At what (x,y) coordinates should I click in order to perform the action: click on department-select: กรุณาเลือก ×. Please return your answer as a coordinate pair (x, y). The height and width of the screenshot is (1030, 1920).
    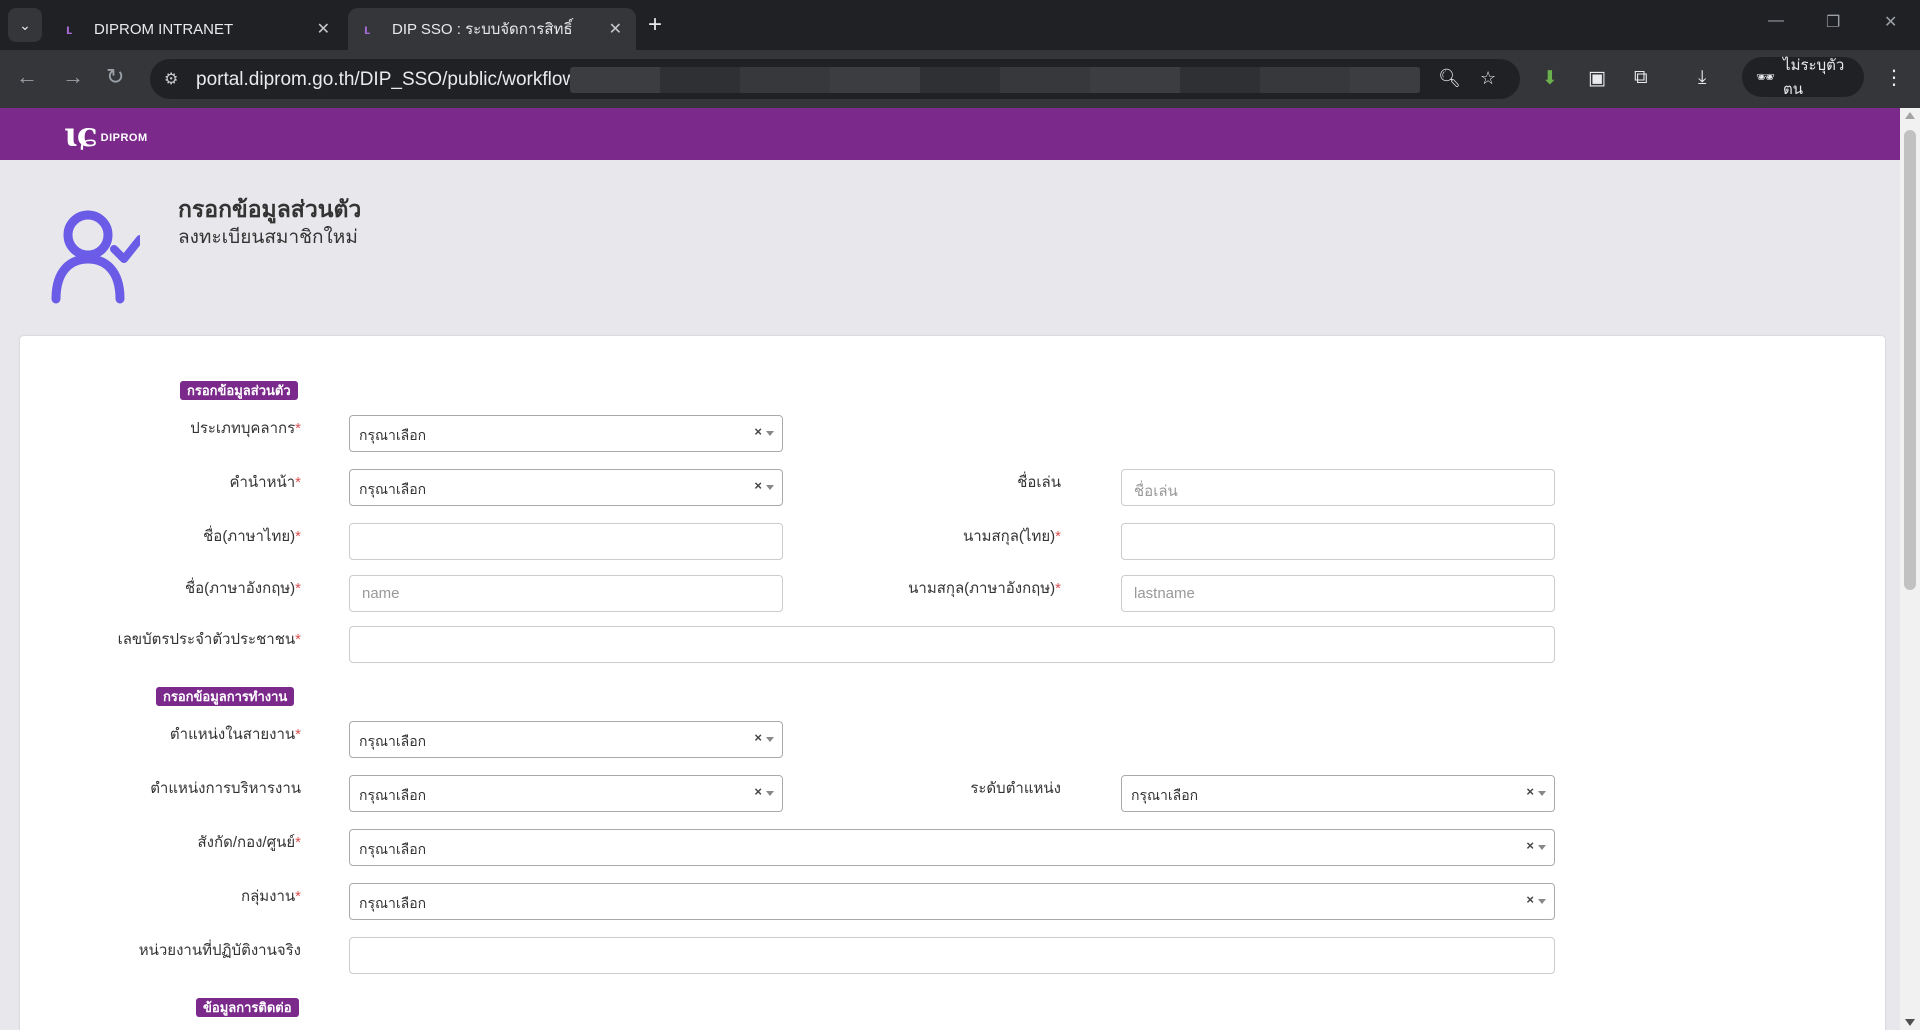
    Looking at the image, I should click on (952, 847).